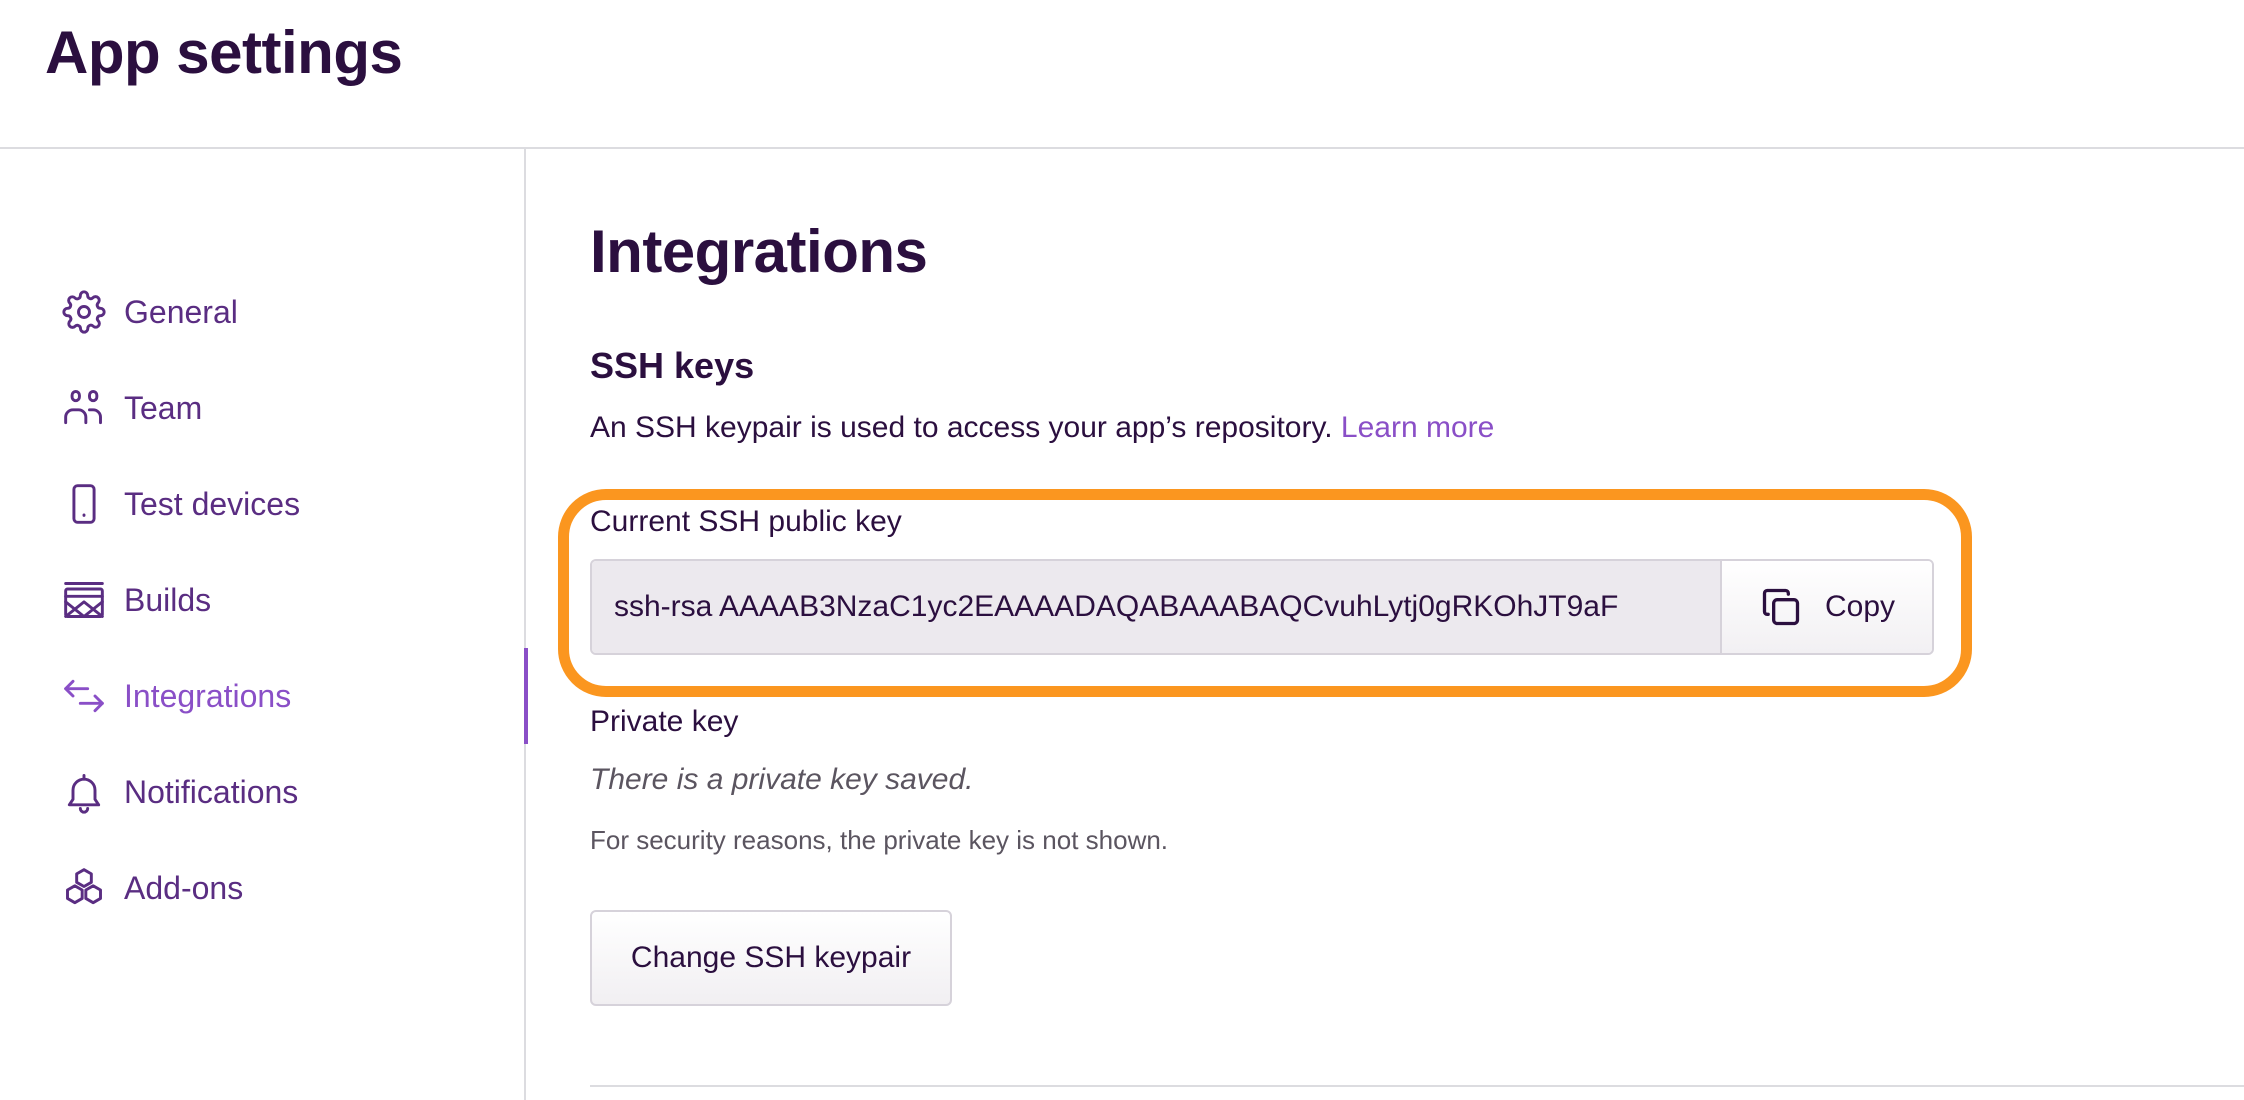  What do you see at coordinates (163, 407) in the screenshot?
I see `sidebar-item-label: Team` at bounding box center [163, 407].